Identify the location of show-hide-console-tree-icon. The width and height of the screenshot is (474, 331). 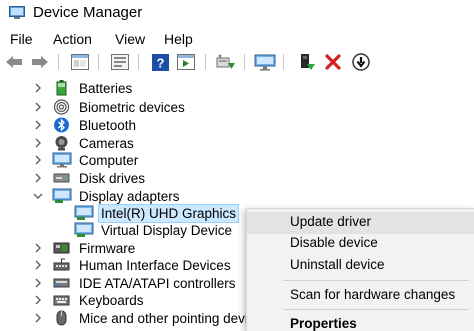
(80, 62).